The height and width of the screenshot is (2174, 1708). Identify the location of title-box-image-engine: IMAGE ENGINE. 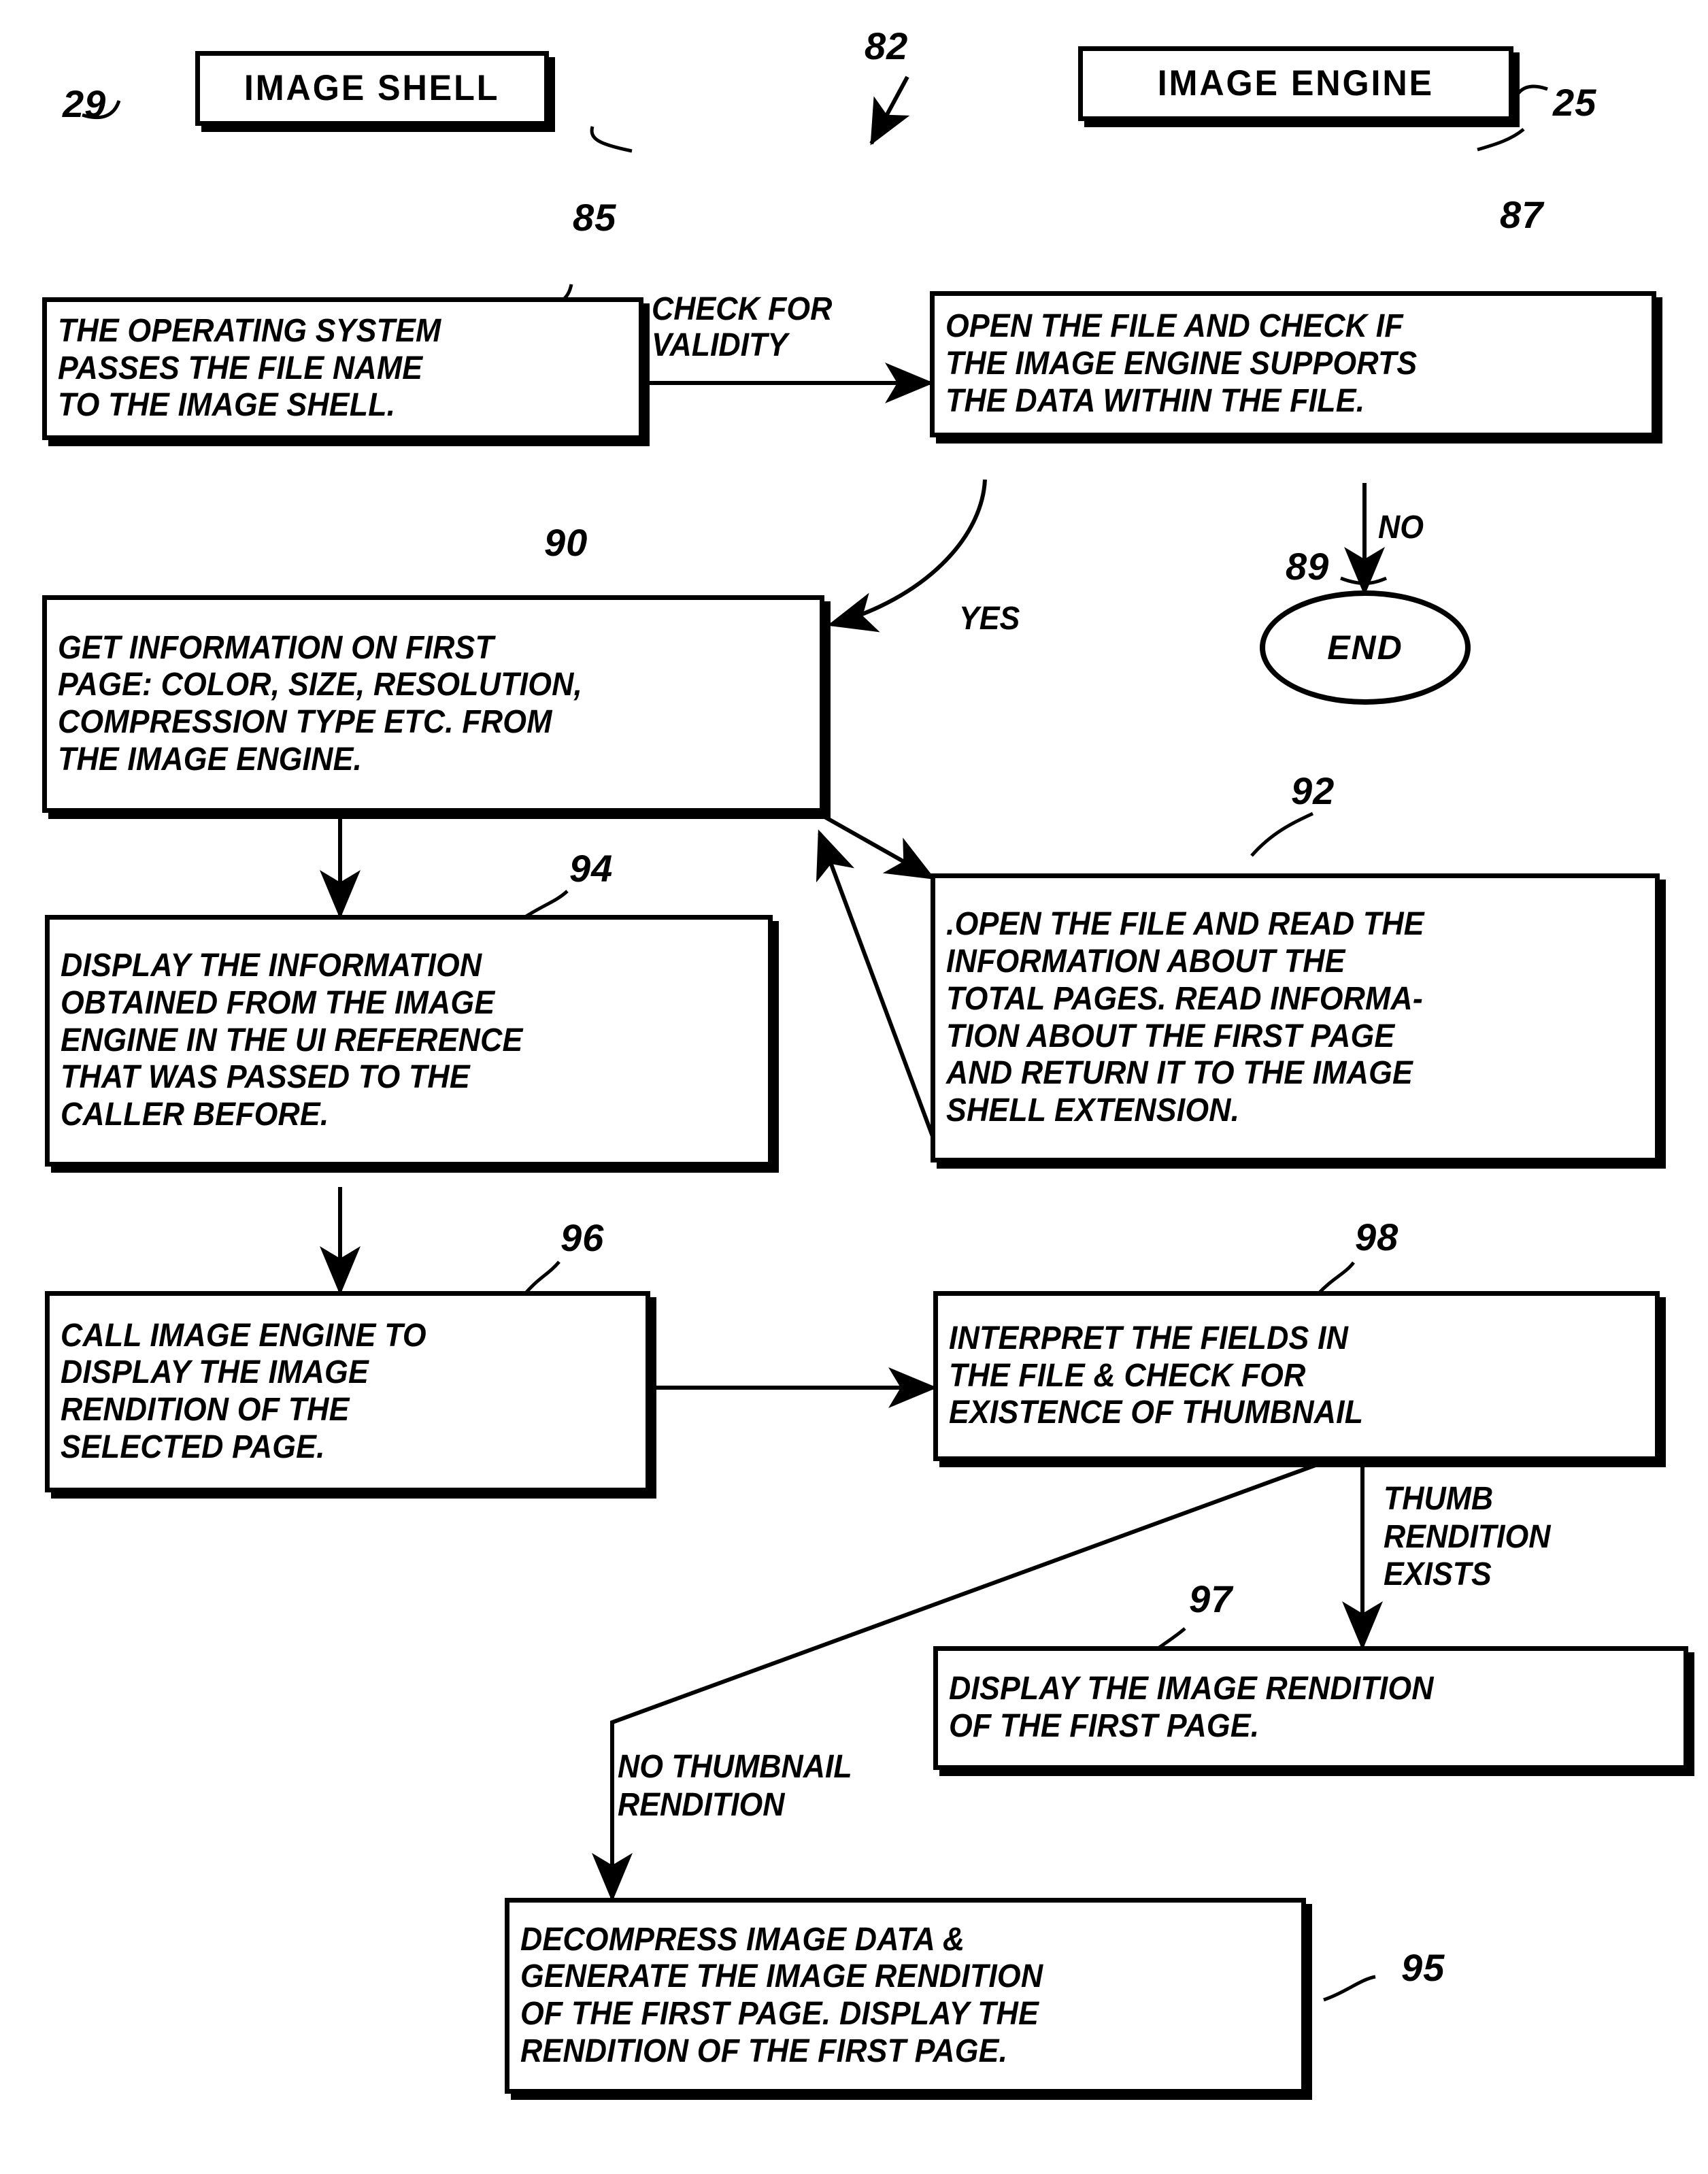
(1295, 83).